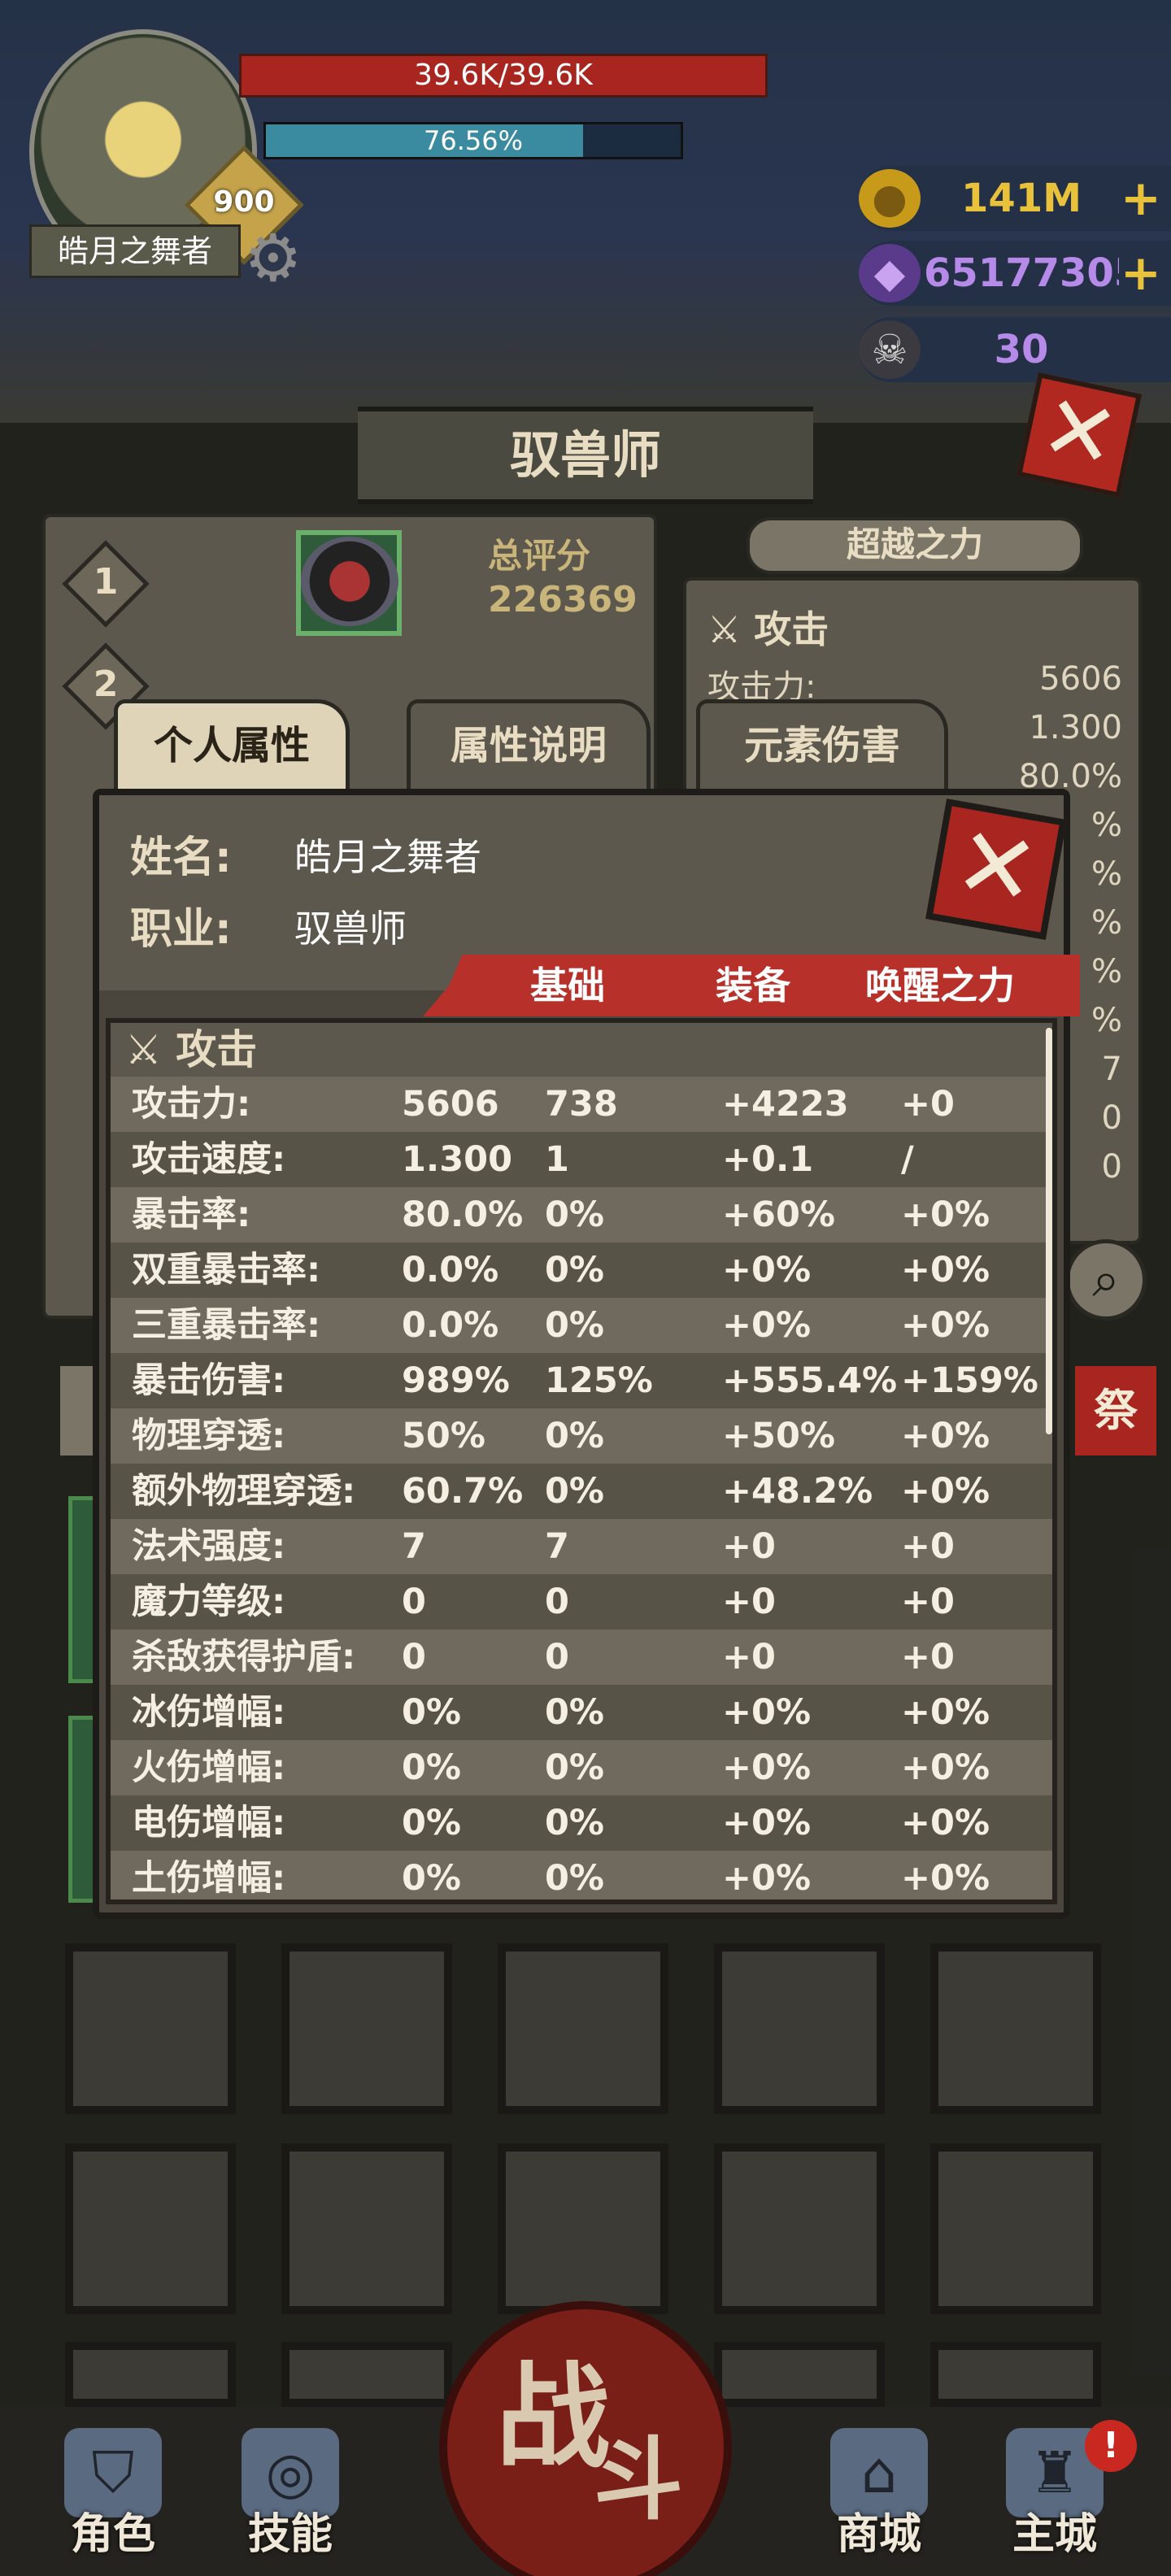  What do you see at coordinates (915, 546) in the screenshot?
I see `surpass-power-button: 超越之力` at bounding box center [915, 546].